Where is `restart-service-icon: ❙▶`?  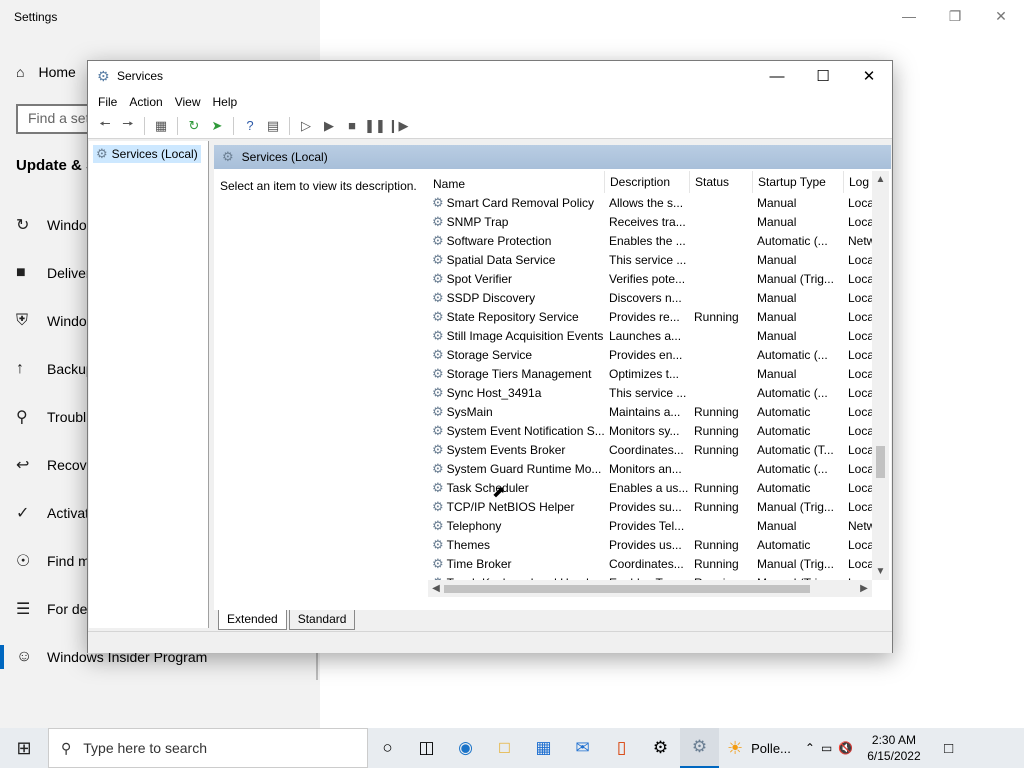 restart-service-icon: ❙▶ is located at coordinates (398, 126).